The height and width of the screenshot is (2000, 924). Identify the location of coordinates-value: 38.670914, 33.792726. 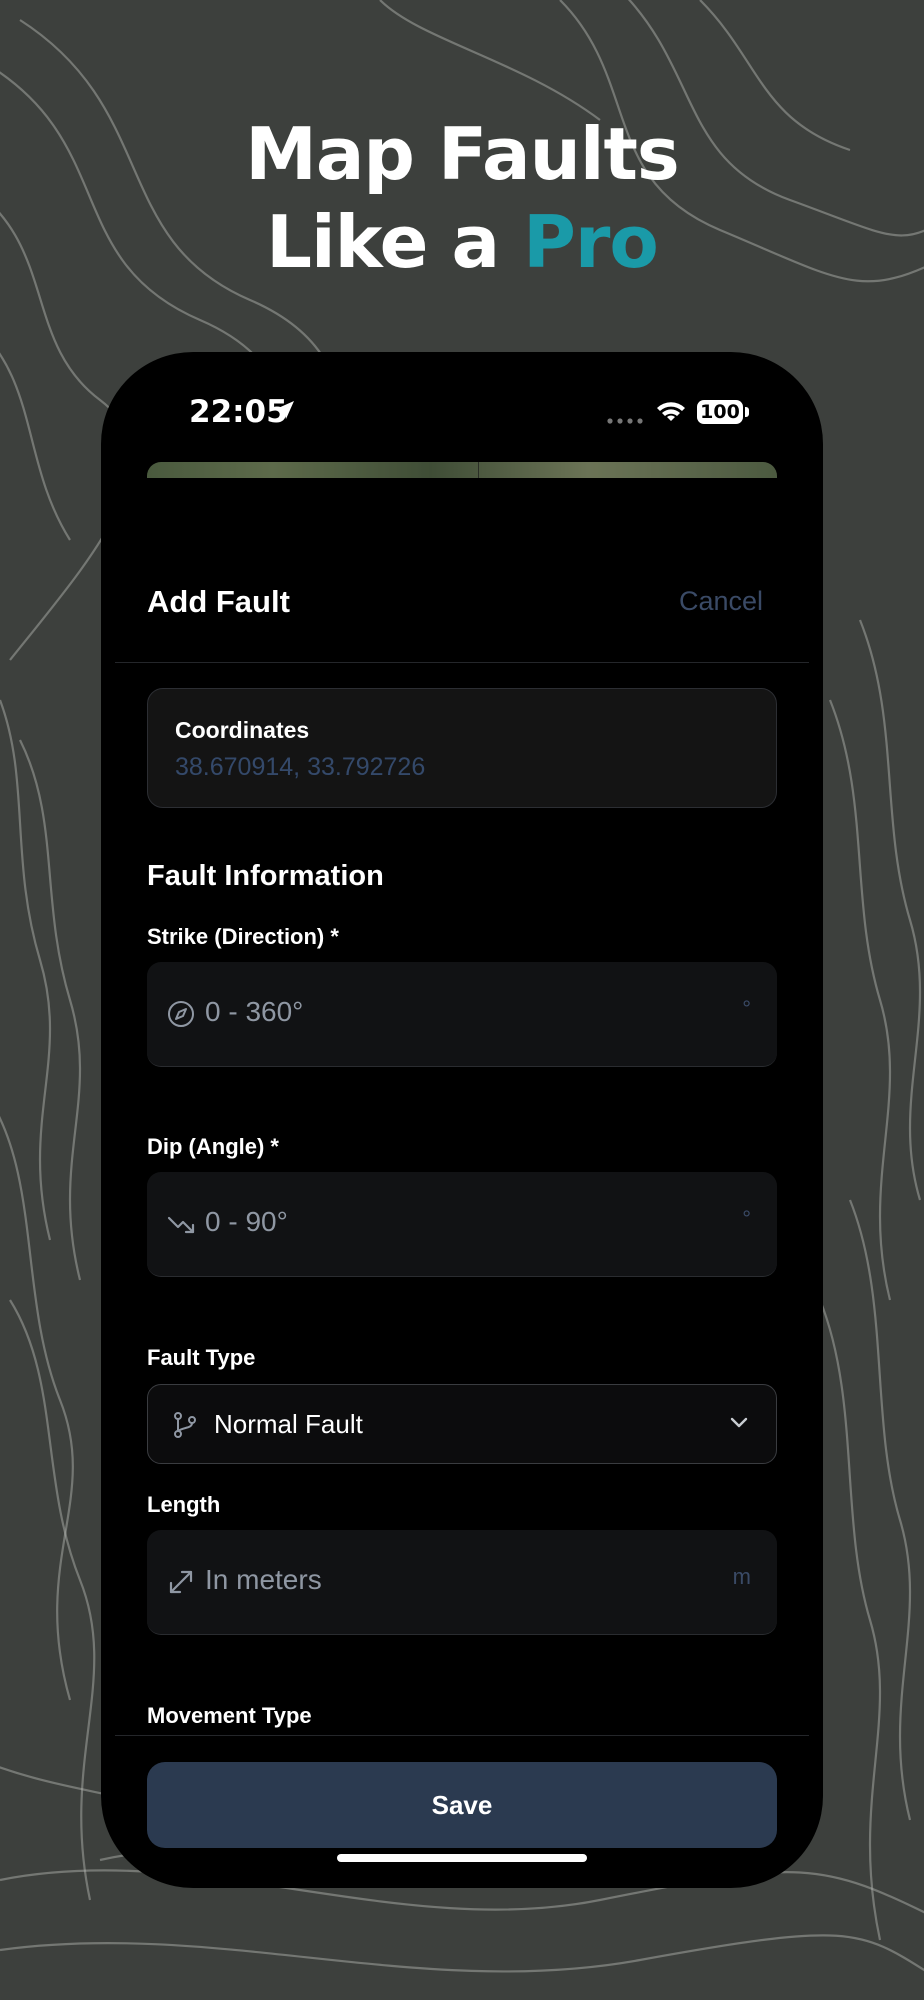
(300, 767).